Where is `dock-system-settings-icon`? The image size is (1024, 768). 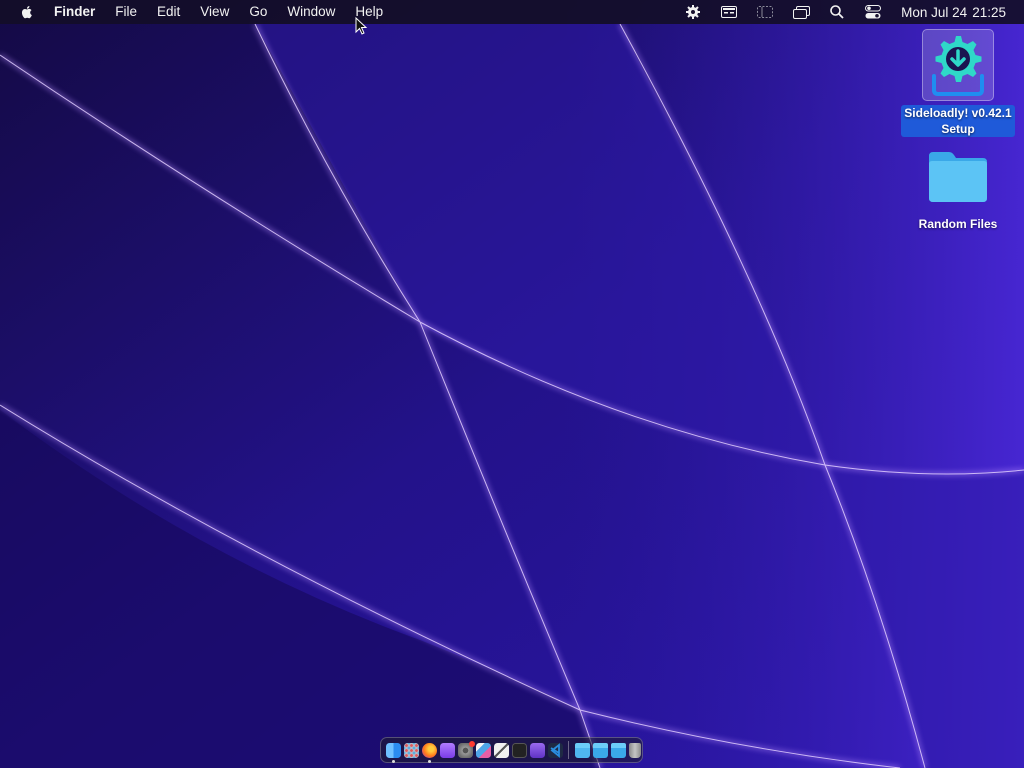 dock-system-settings-icon is located at coordinates (466, 749).